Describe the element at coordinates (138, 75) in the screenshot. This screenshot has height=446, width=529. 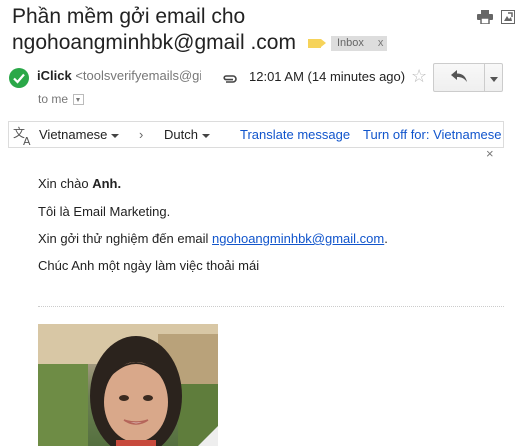
I see `sender-email: <toolsverifyemails@gi` at that location.